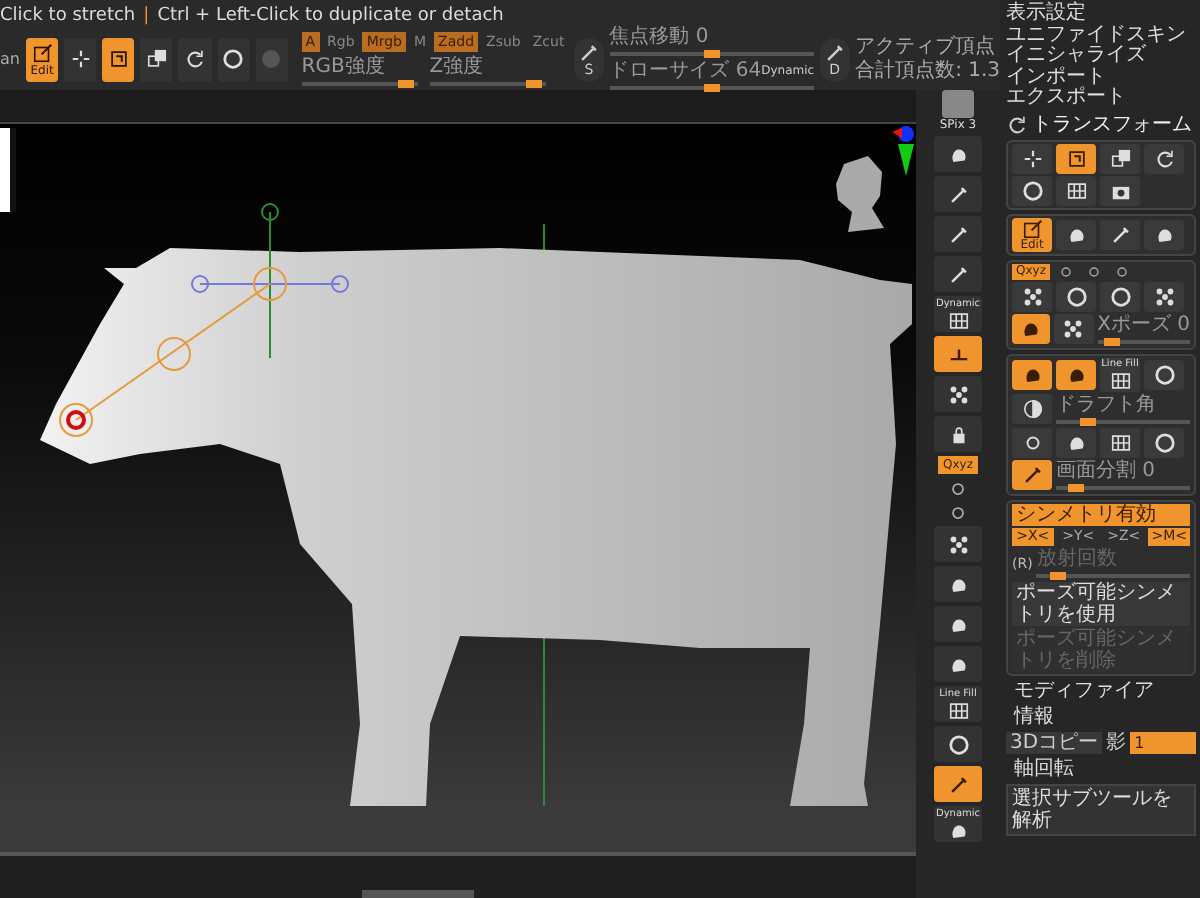  Describe the element at coordinates (1101, 809) in the screenshot. I see `action-button: 選択サブツールを解析` at that location.